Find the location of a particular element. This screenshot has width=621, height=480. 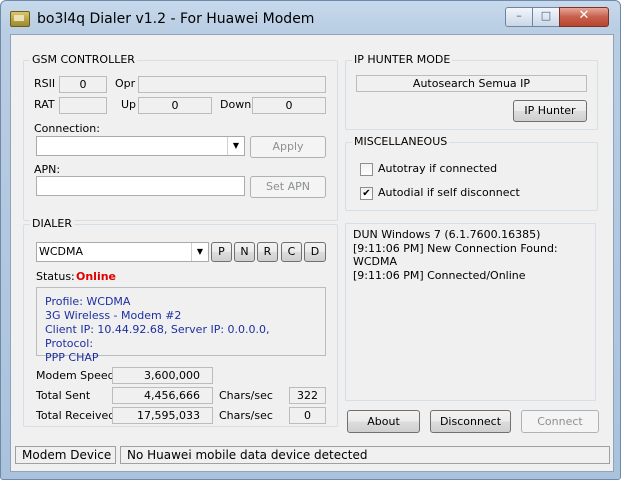

rat-value is located at coordinates (83, 105).